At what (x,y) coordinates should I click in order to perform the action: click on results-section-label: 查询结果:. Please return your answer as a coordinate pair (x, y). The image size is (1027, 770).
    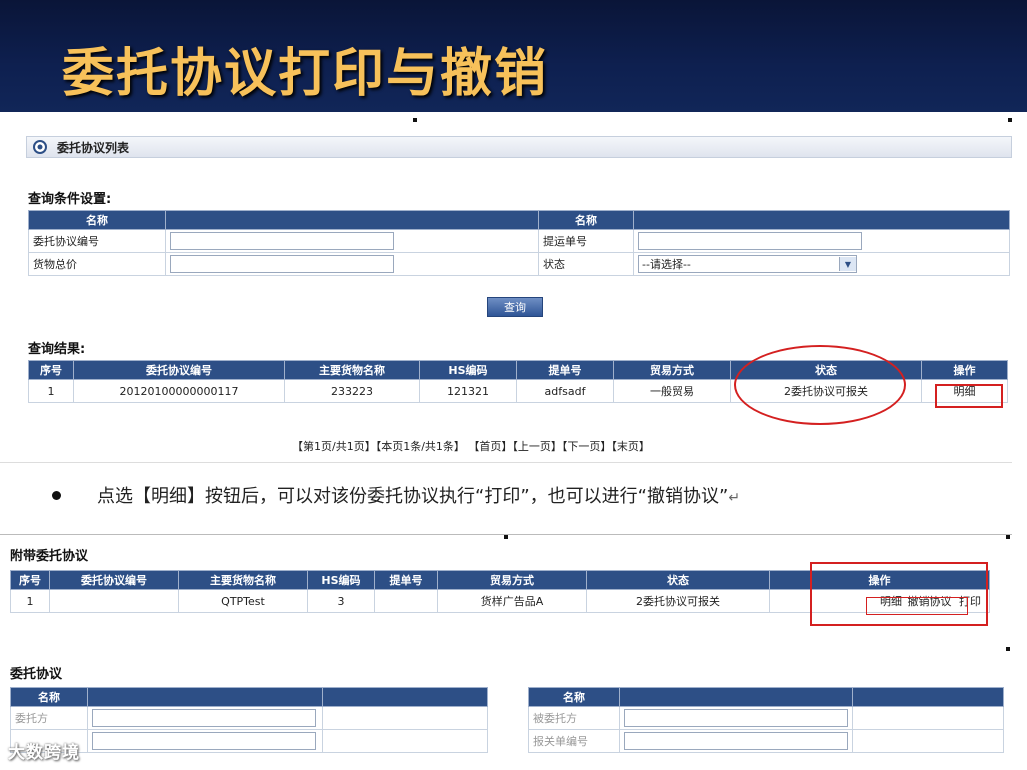
    Looking at the image, I should click on (57, 349).